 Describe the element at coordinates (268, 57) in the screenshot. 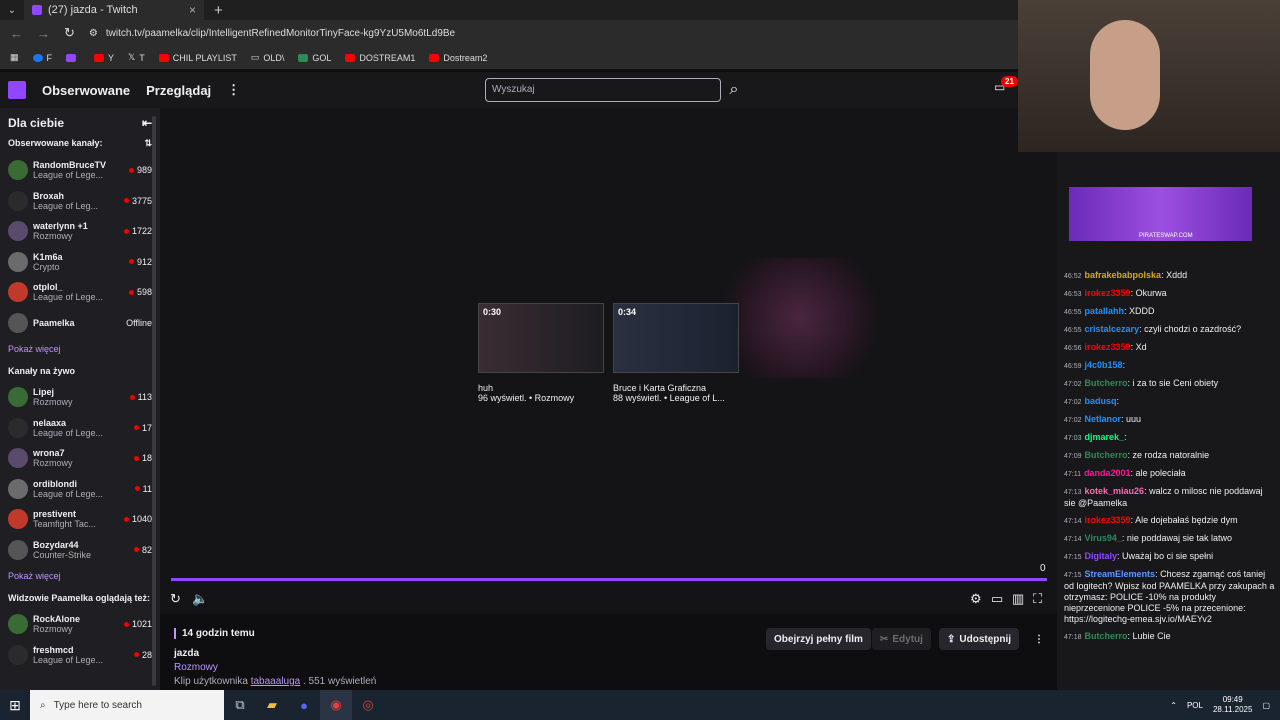

I see `bookmark-old: ▭ OLD\` at that location.